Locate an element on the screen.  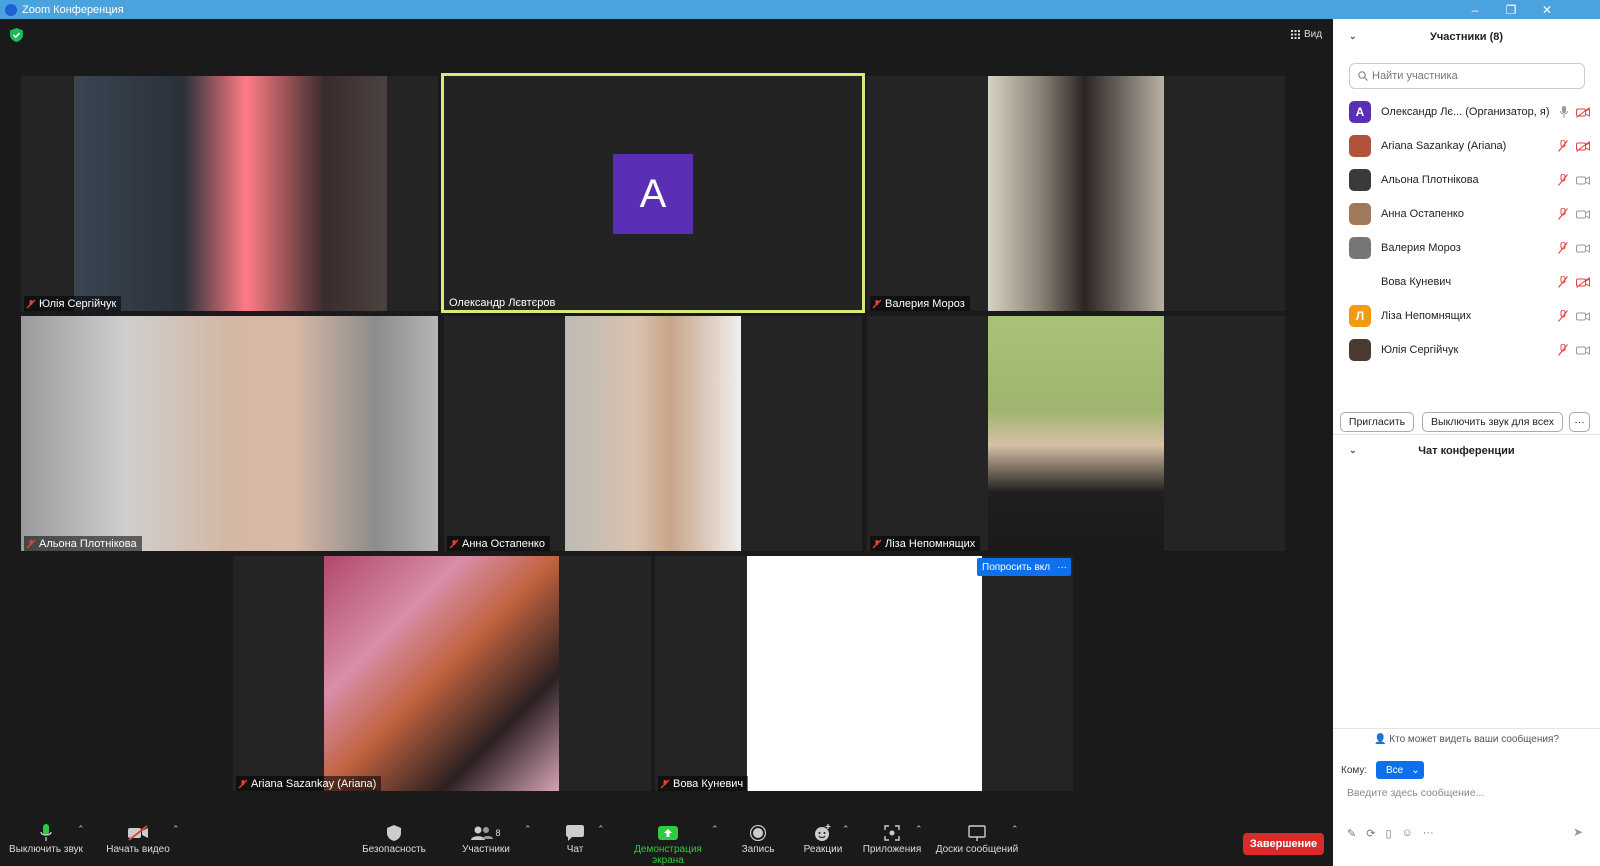
zoom-logo-icon is located at coordinates (11, 9).